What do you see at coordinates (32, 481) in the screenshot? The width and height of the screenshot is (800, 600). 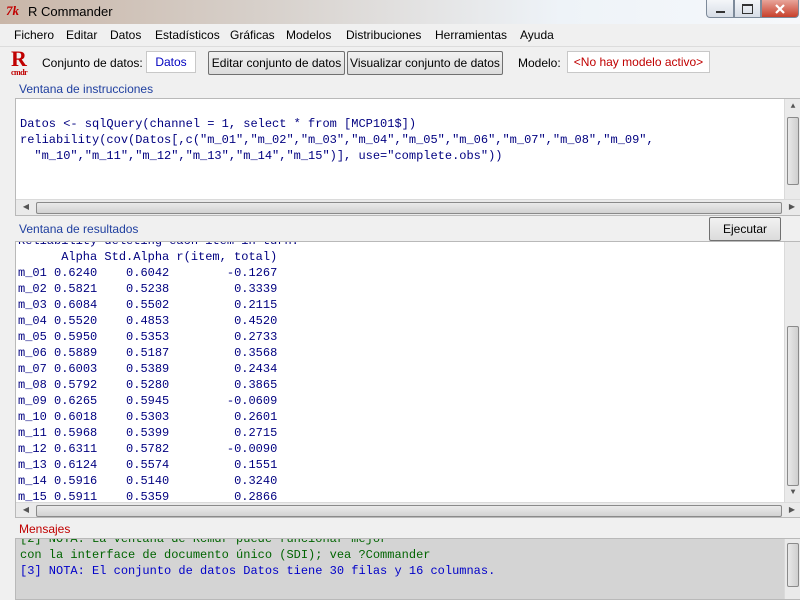 I see `row-item: m_14` at bounding box center [32, 481].